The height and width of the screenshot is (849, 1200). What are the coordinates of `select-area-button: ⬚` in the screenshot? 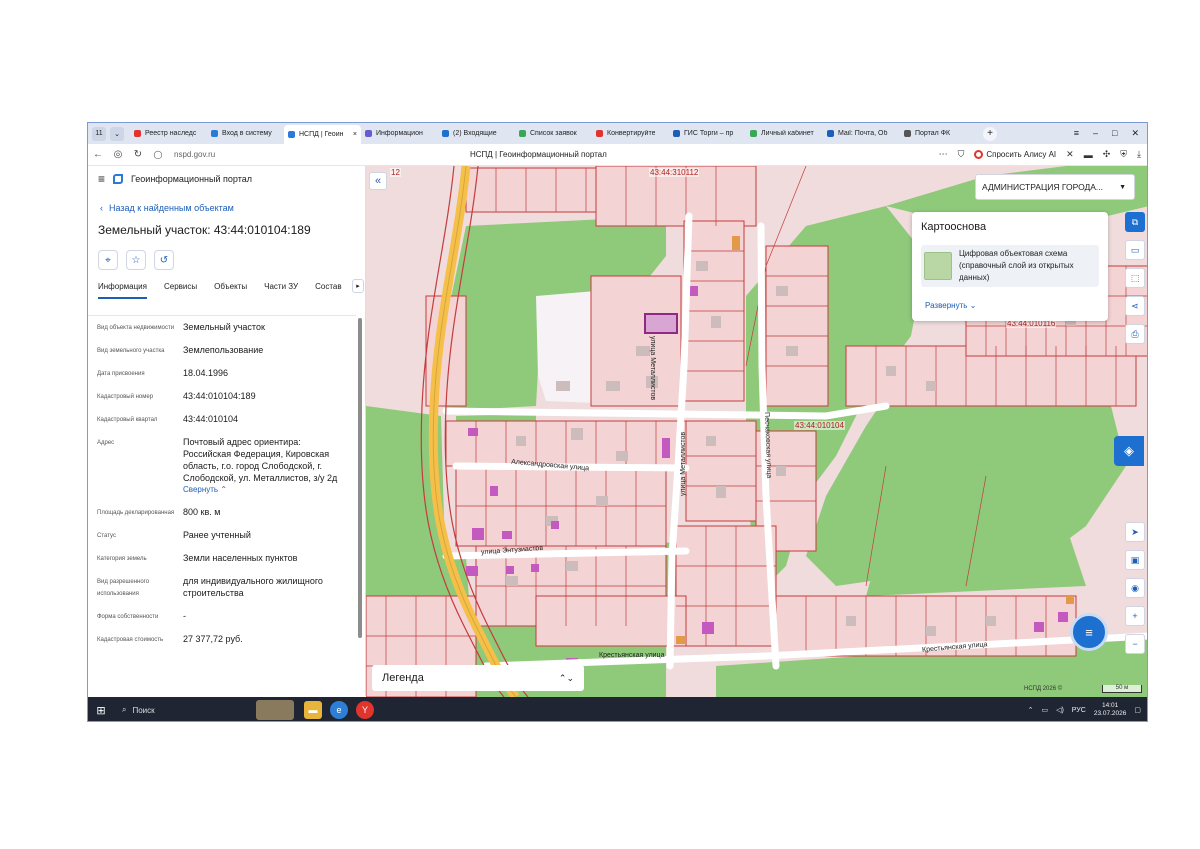 It's located at (1135, 278).